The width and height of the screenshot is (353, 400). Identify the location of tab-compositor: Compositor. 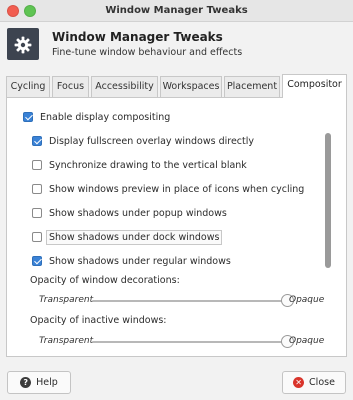
(314, 86).